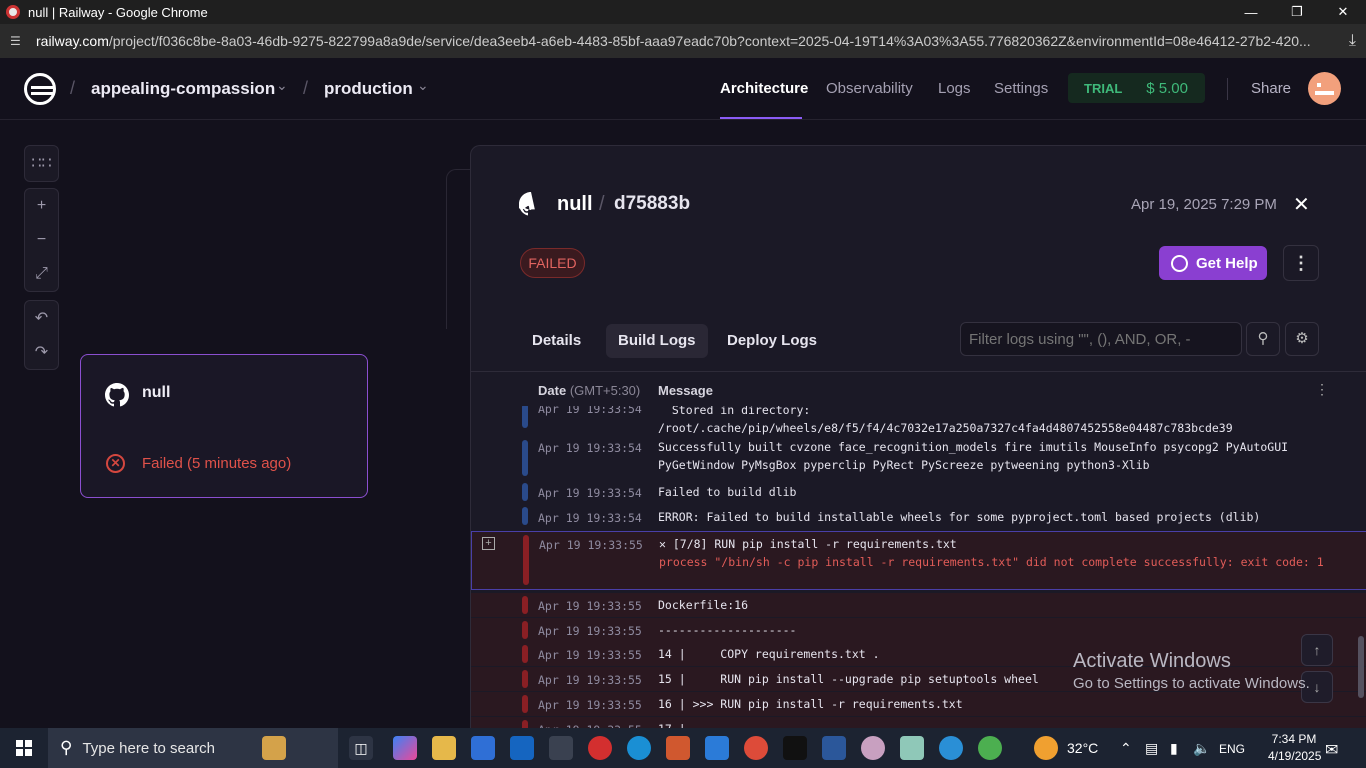 The image size is (1366, 768). What do you see at coordinates (727, 492) in the screenshot?
I see `log-message: Failed to build dlib` at bounding box center [727, 492].